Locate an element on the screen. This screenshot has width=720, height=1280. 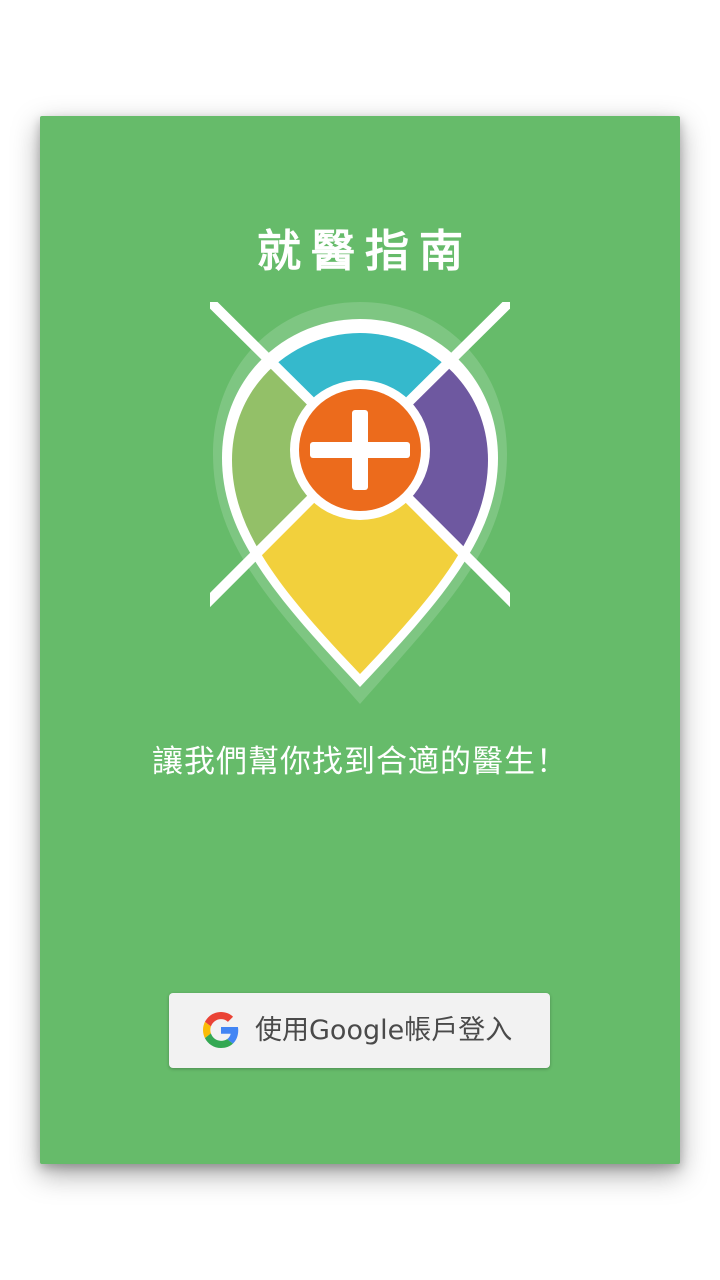
google-signin-button: 使用Google帳戶登入 is located at coordinates (359, 1030).